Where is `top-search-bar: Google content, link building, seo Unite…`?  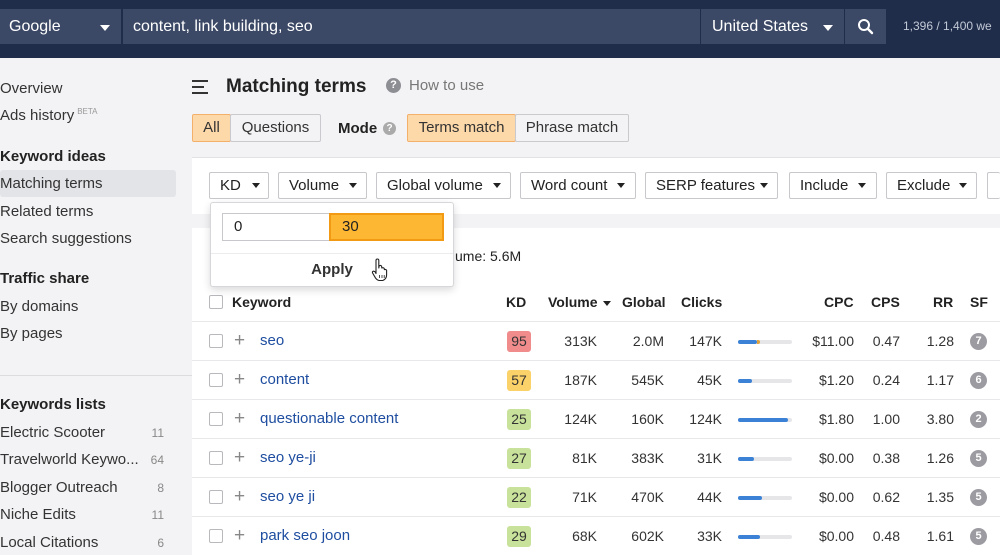
top-search-bar: Google content, link building, seo Unite… is located at coordinates (500, 29).